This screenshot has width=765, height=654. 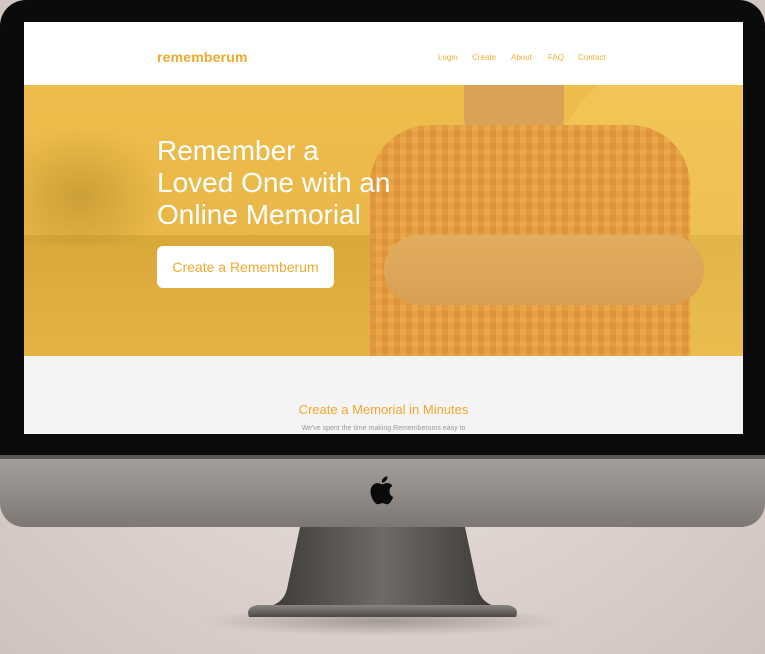 I want to click on nav-faq-link: FAQ, so click(x=556, y=57).